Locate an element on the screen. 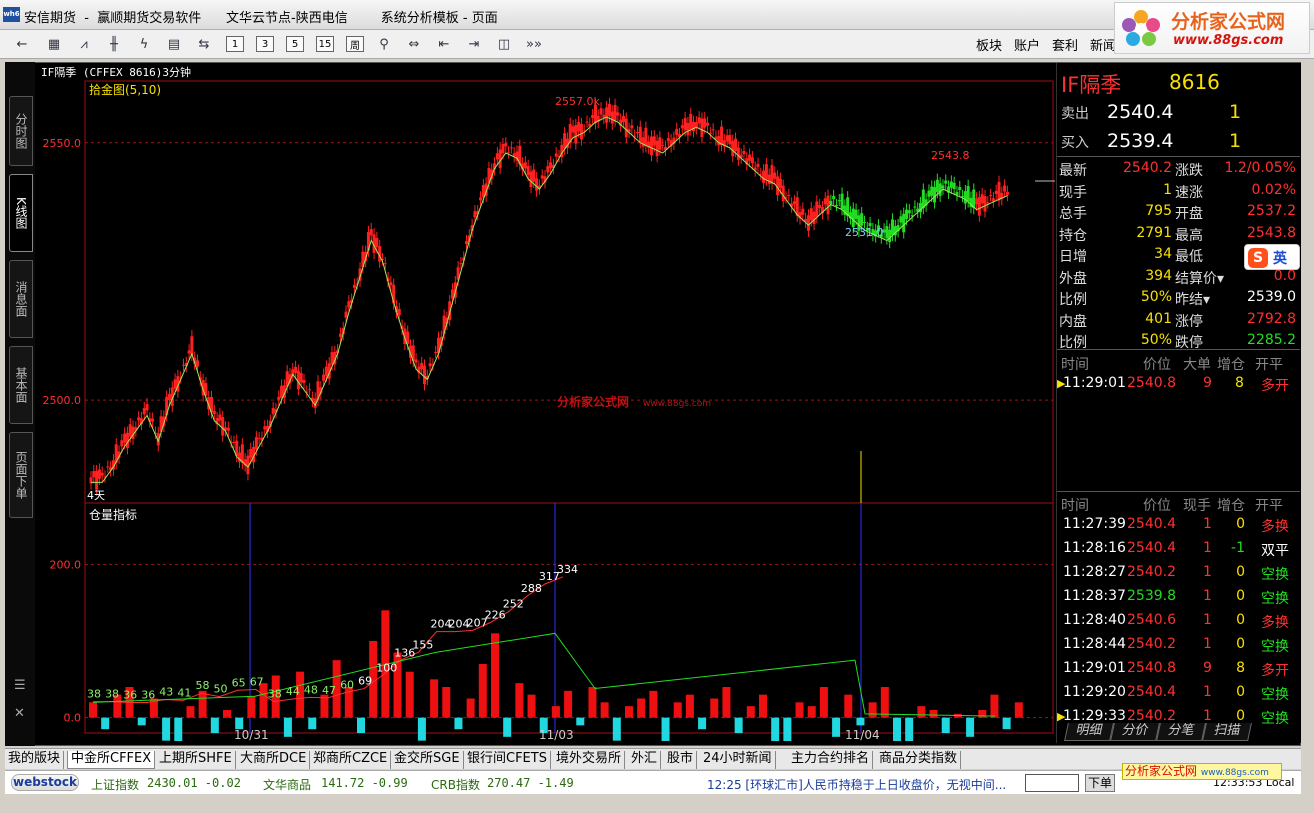  exchange-tab: 24小时新闻 is located at coordinates (738, 760).